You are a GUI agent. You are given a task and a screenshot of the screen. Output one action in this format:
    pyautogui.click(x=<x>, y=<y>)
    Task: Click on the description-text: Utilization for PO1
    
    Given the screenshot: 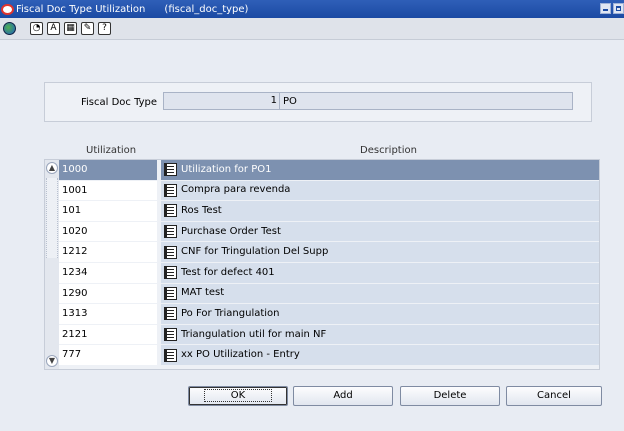 What is the action you would take?
    pyautogui.click(x=226, y=169)
    